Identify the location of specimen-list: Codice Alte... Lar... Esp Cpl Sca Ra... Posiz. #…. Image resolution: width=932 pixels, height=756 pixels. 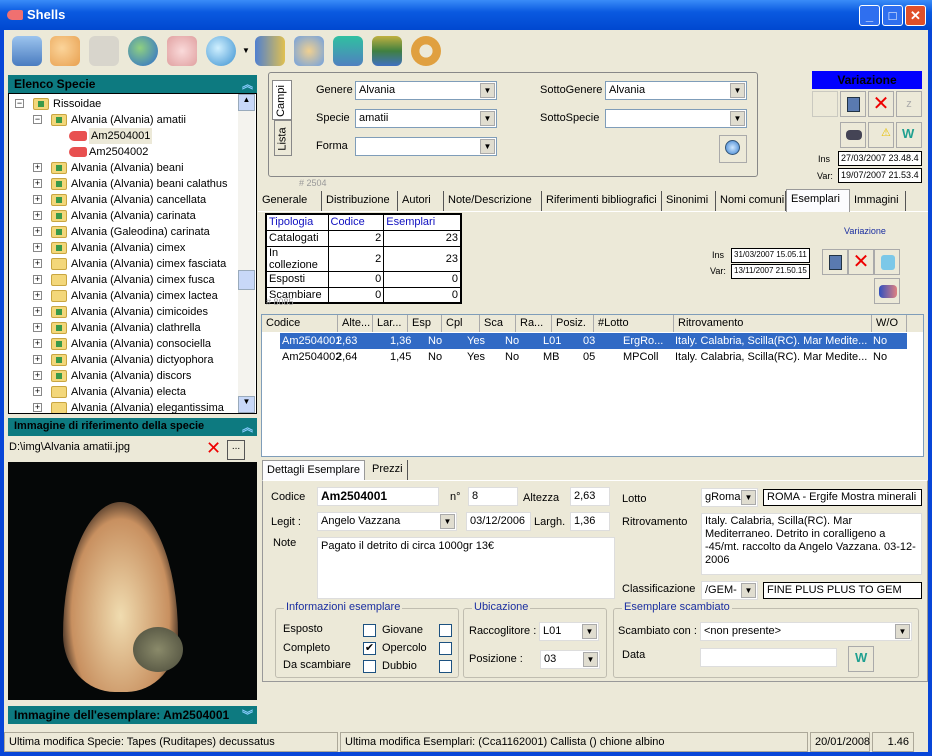
(592, 385).